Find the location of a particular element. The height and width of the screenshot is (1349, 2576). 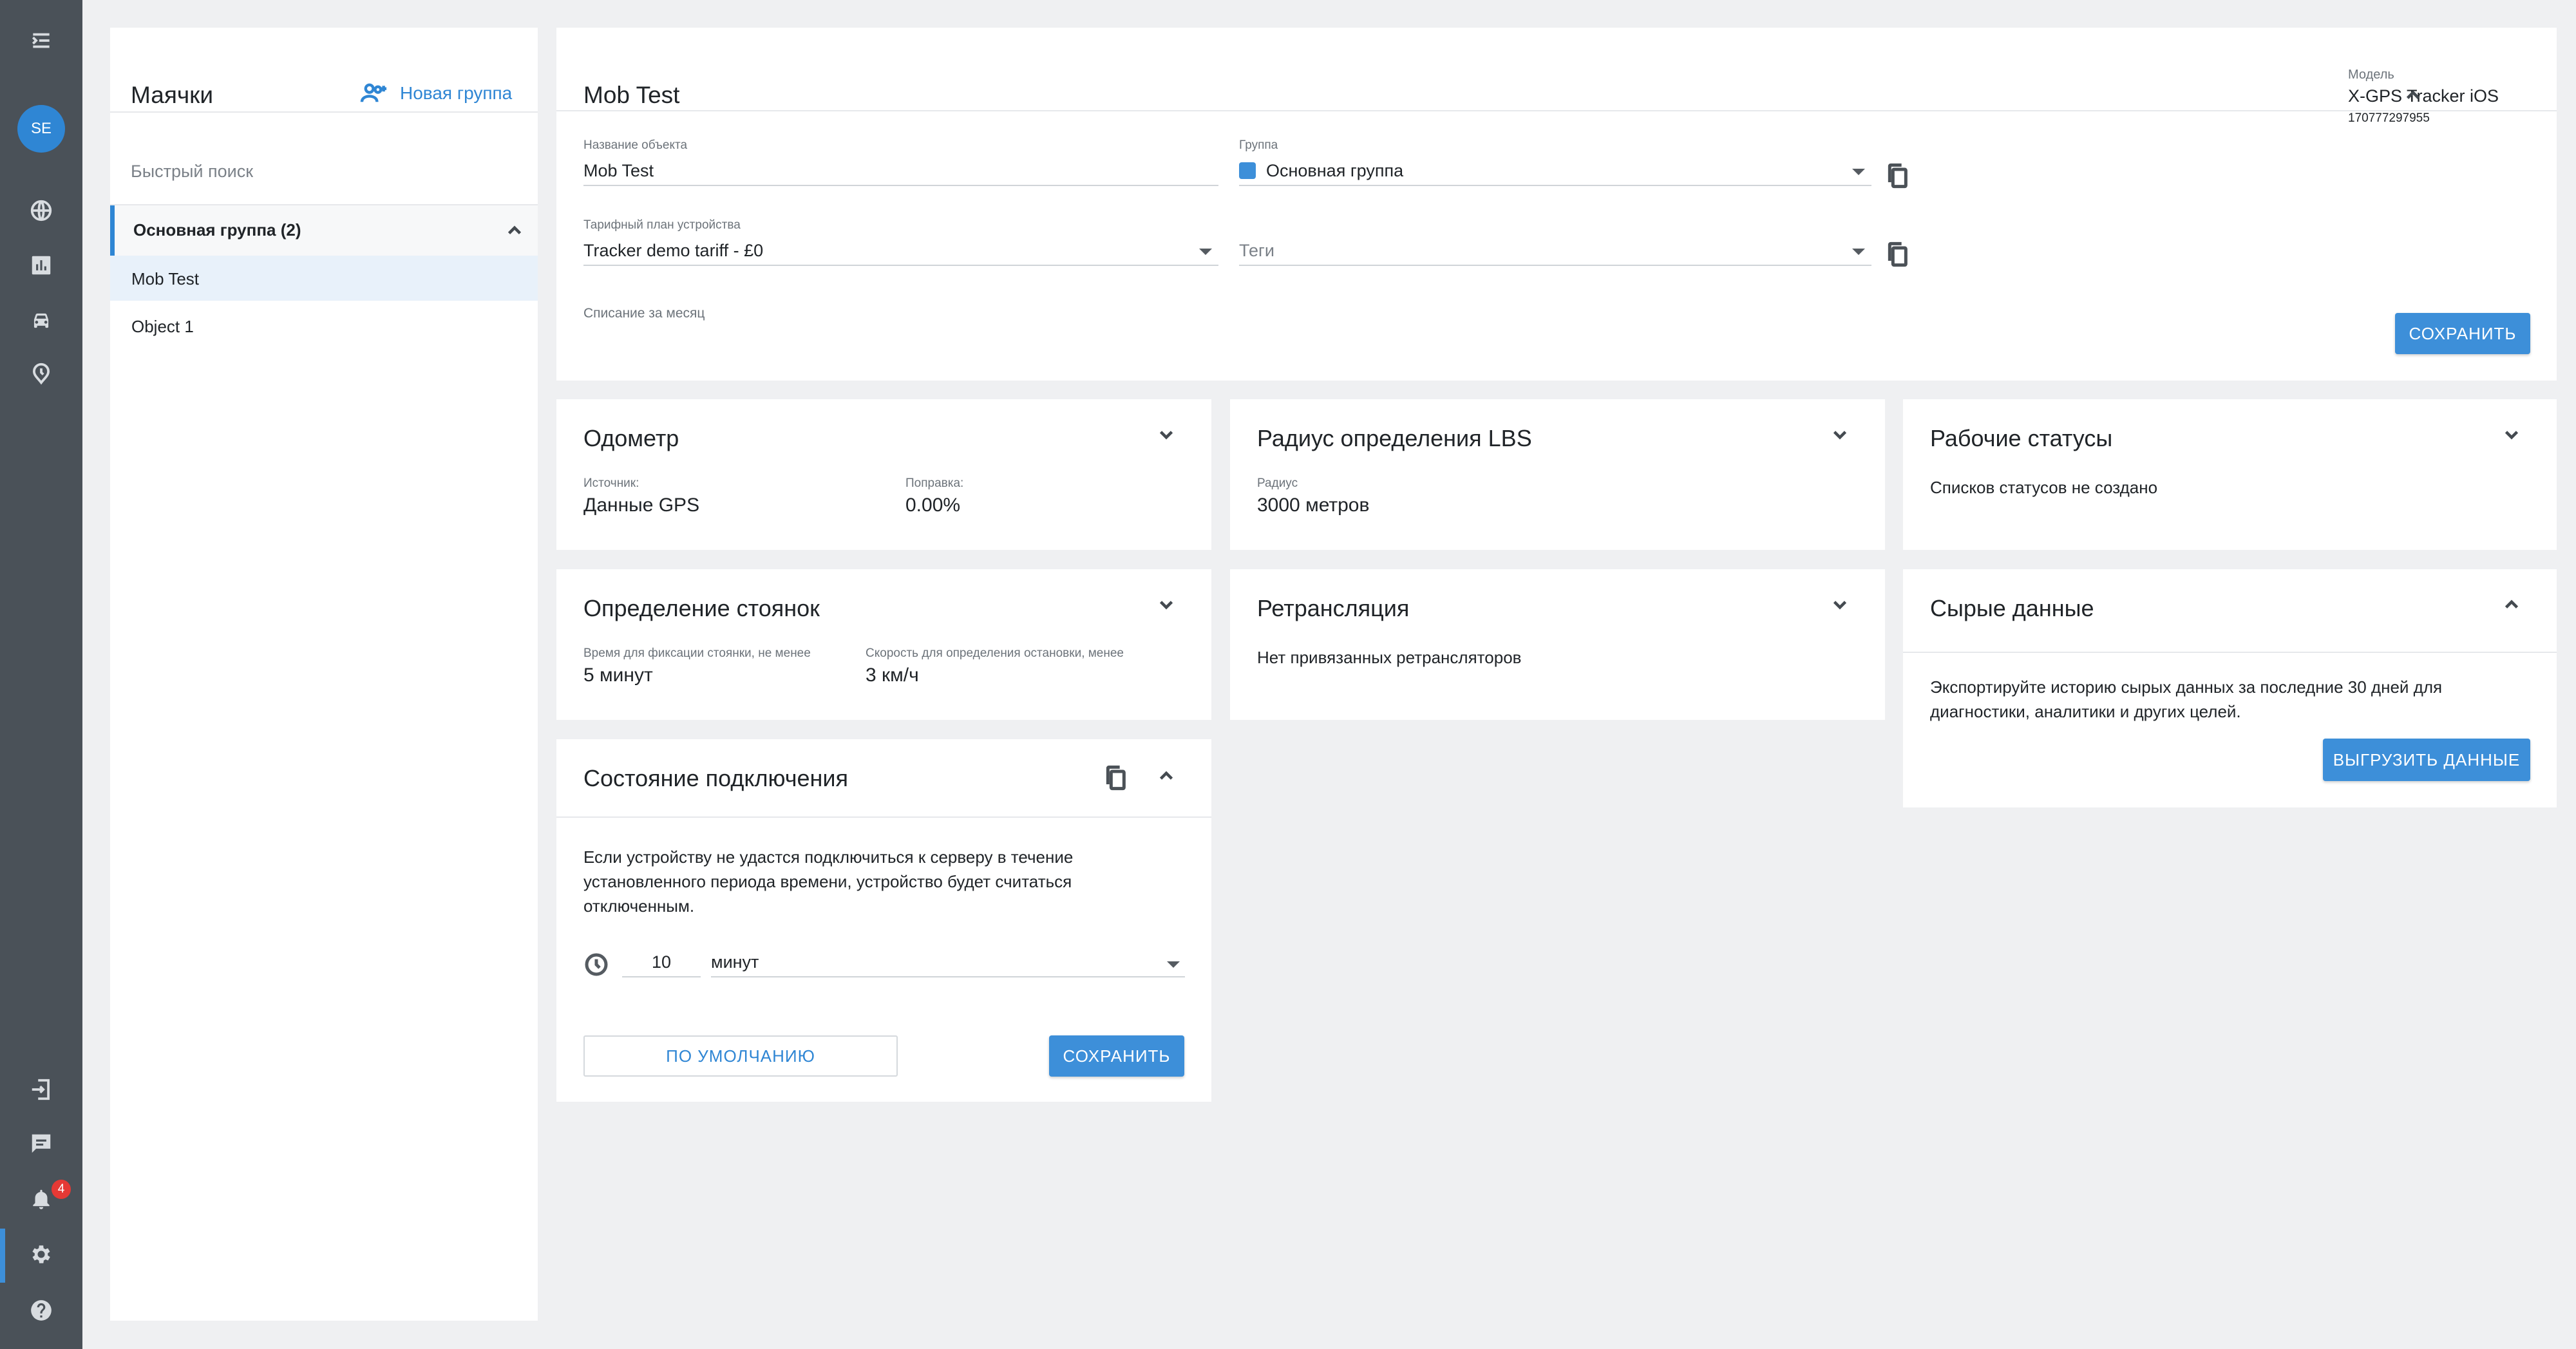

help-icon is located at coordinates (41, 1310).